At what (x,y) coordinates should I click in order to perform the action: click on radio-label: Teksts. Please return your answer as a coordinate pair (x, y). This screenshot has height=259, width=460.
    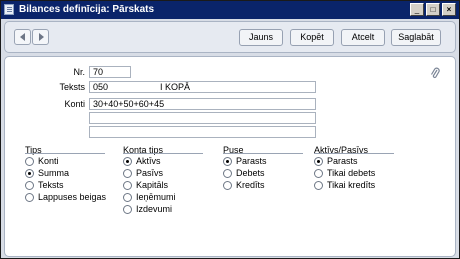
    Looking at the image, I should click on (51, 185).